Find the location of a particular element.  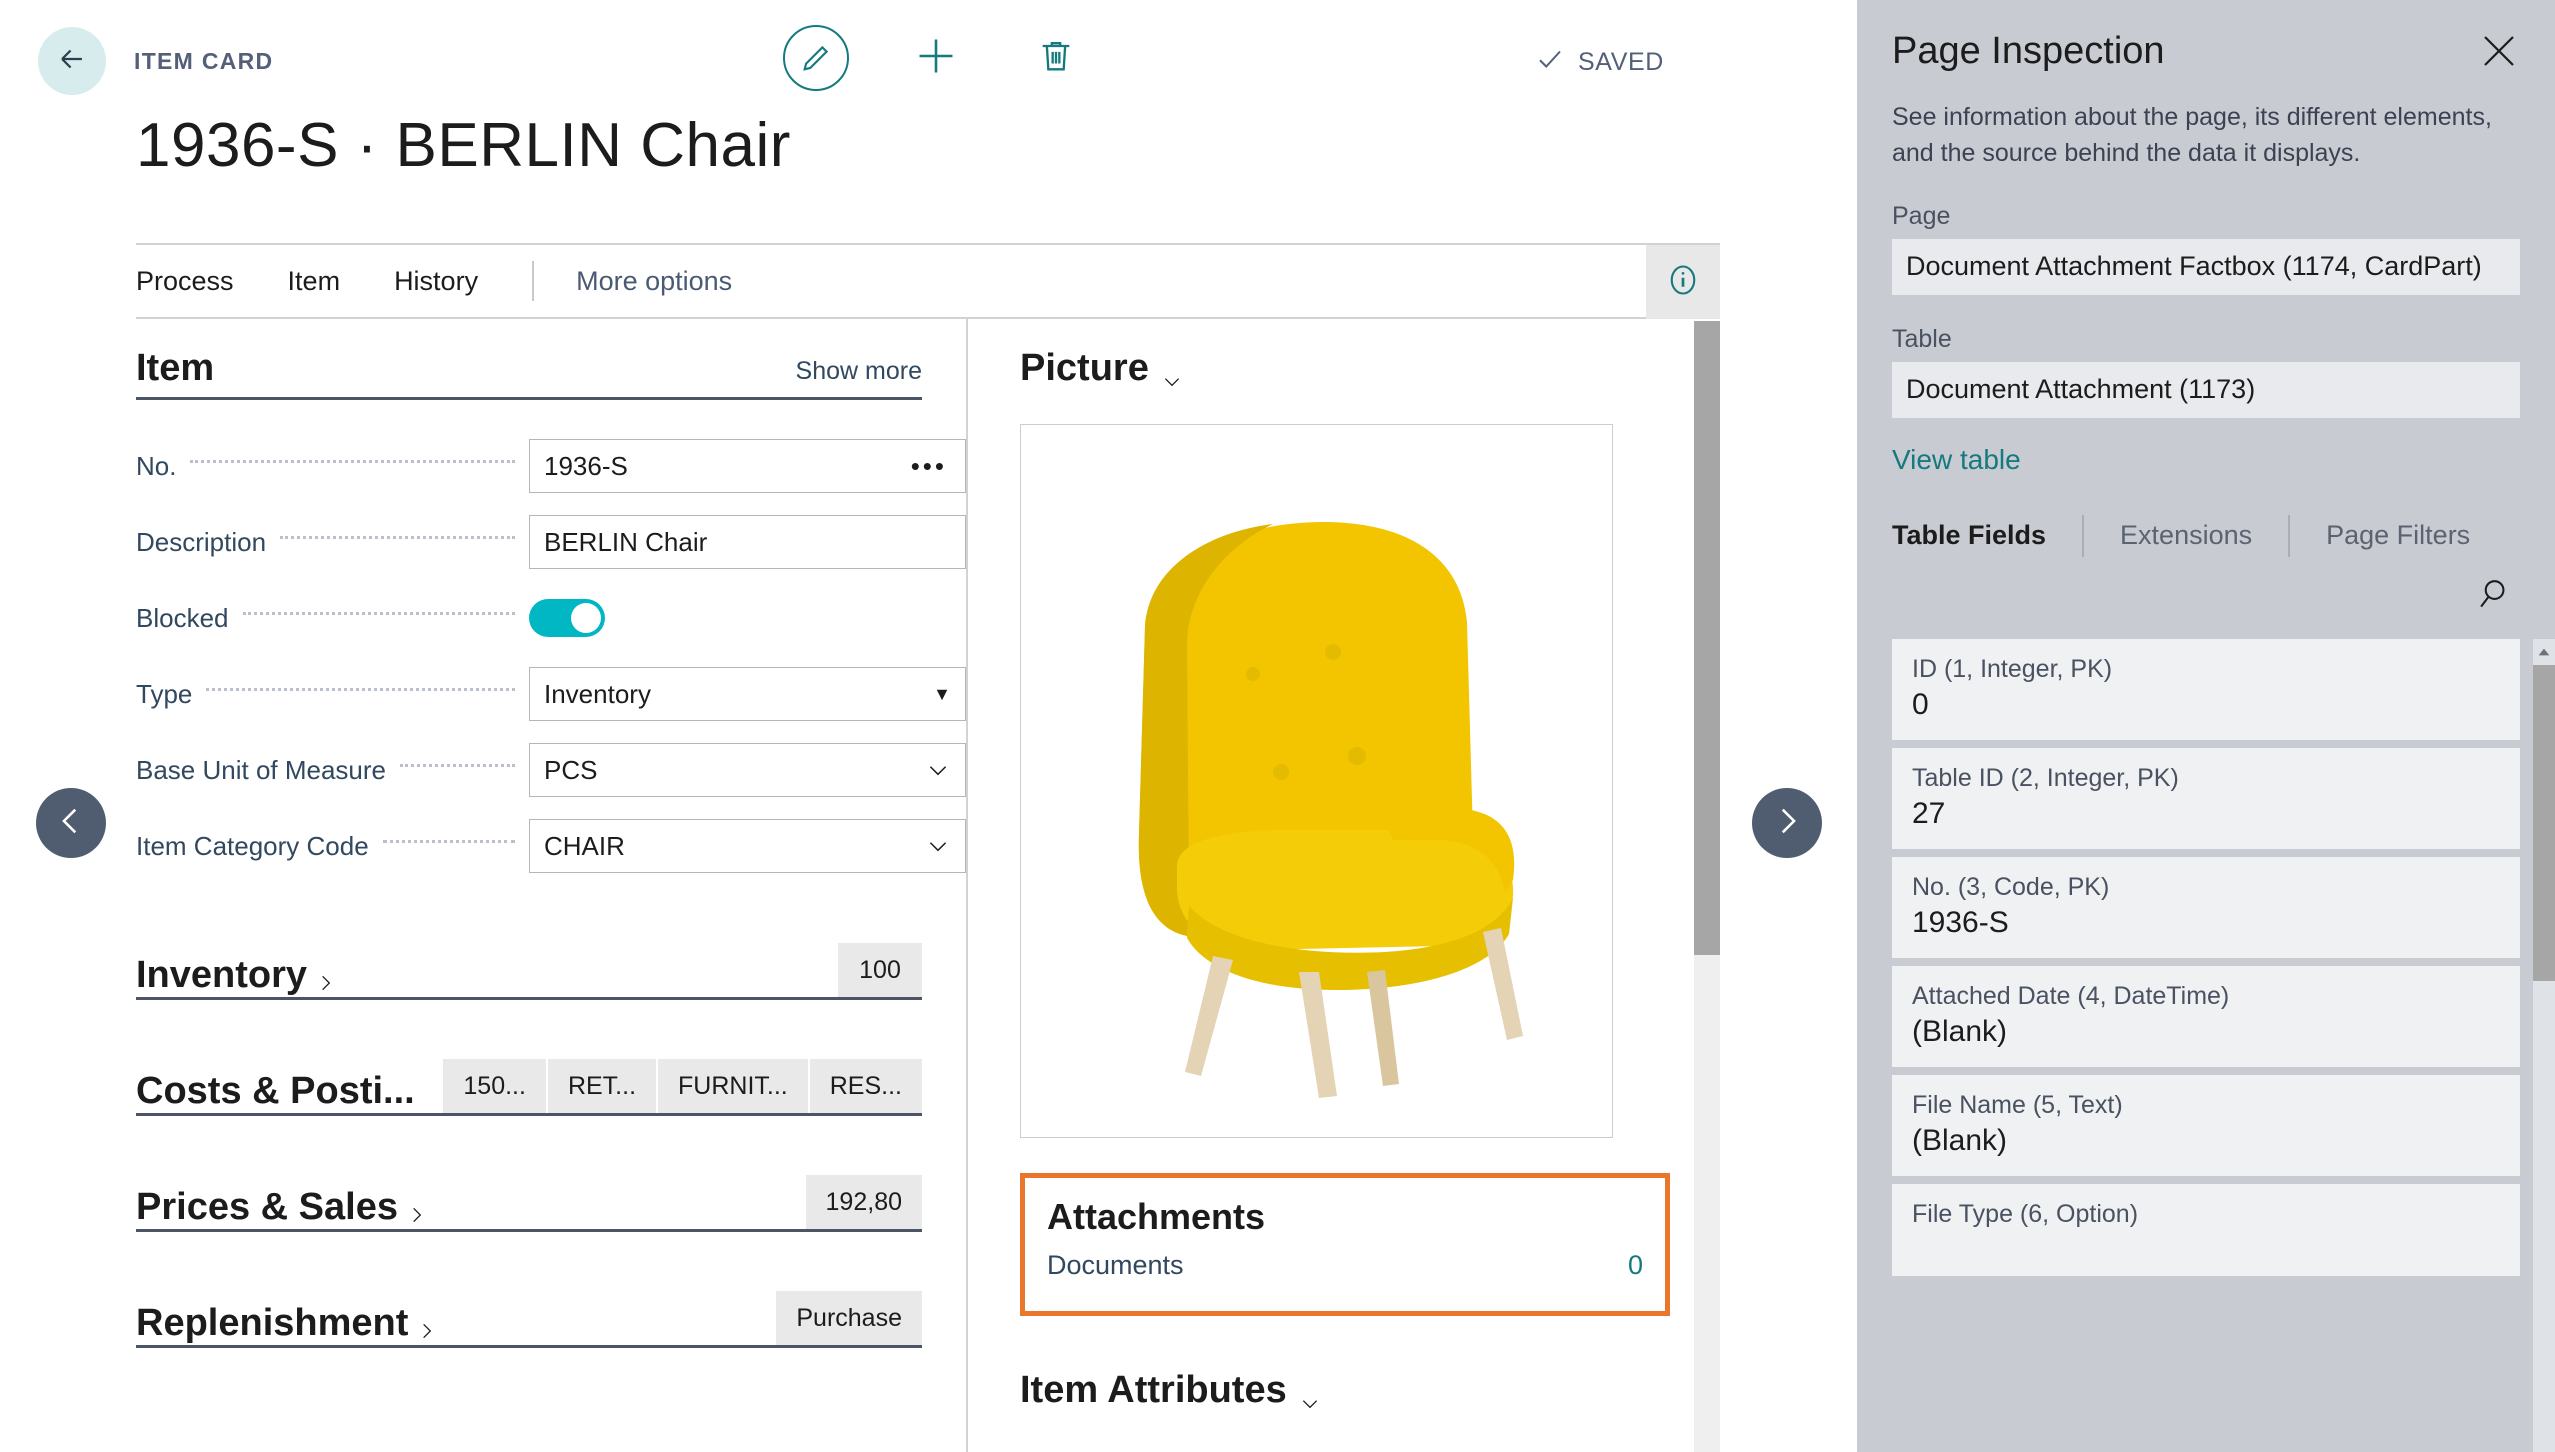

inspection-scrollbar is located at coordinates (2544, 1045).